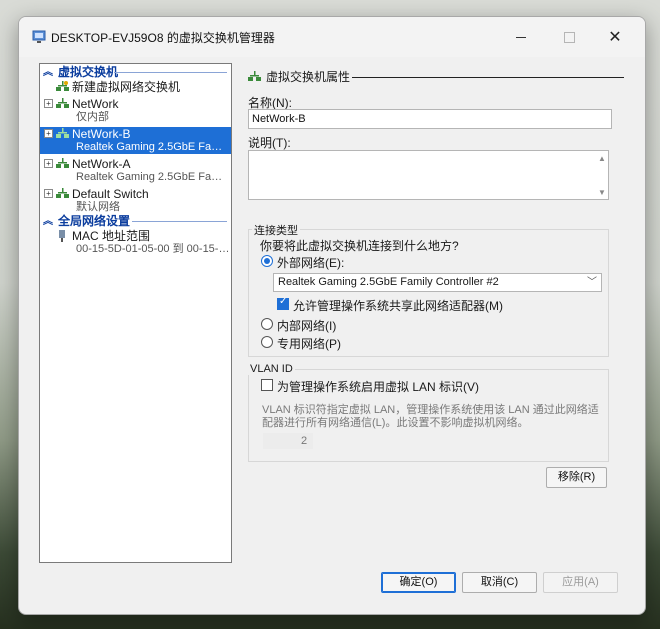 Image resolution: width=660 pixels, height=629 pixels. I want to click on window-title: DESKTOP-EVJ59O8 的虚拟交换机管理器, so click(163, 38).